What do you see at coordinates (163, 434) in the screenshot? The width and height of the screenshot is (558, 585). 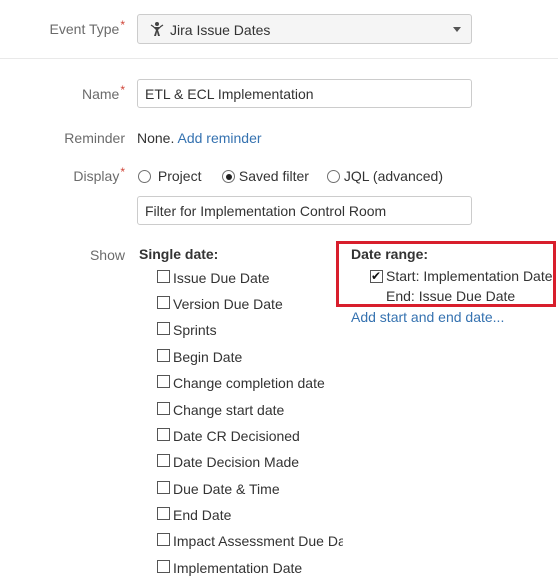 I see `checkbox-date-cr-decisioned` at bounding box center [163, 434].